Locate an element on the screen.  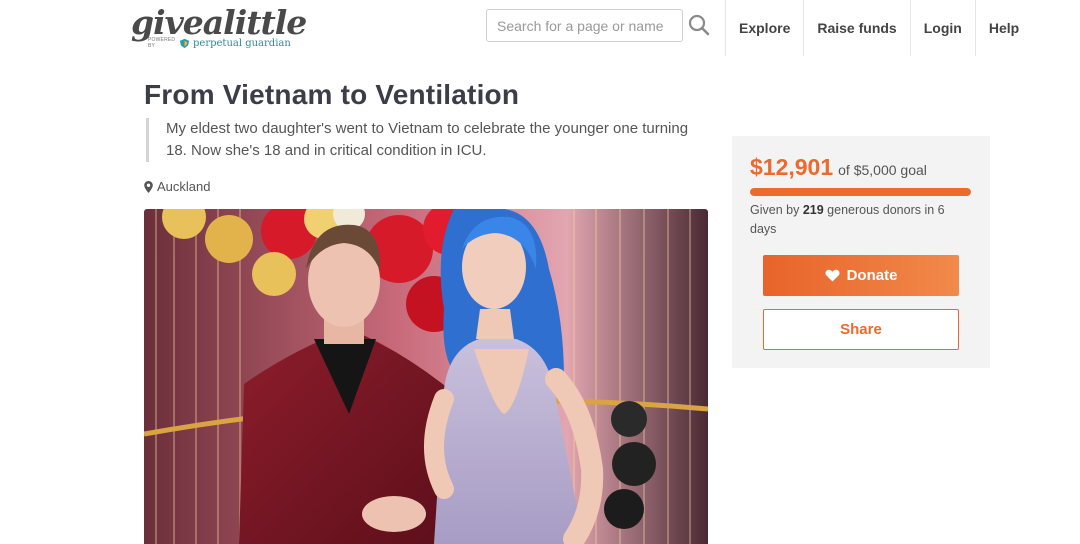
donate-button: Donate is located at coordinates (861, 275).